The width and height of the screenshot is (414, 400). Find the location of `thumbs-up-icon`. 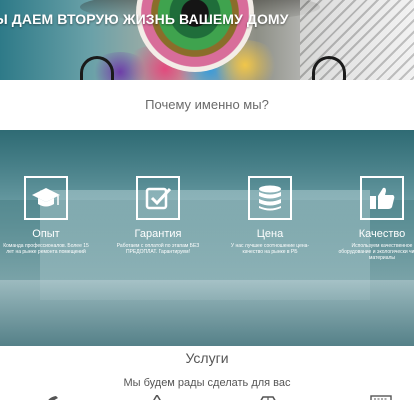

thumbs-up-icon is located at coordinates (382, 198).